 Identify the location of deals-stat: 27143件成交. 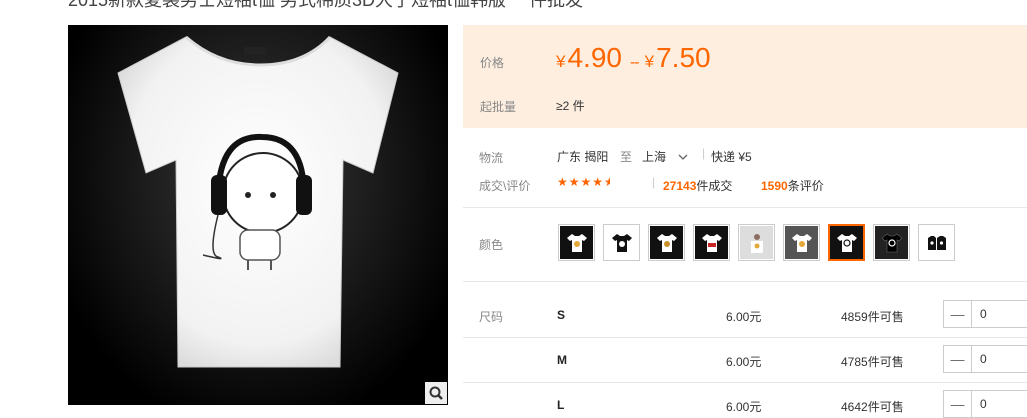
(697, 185).